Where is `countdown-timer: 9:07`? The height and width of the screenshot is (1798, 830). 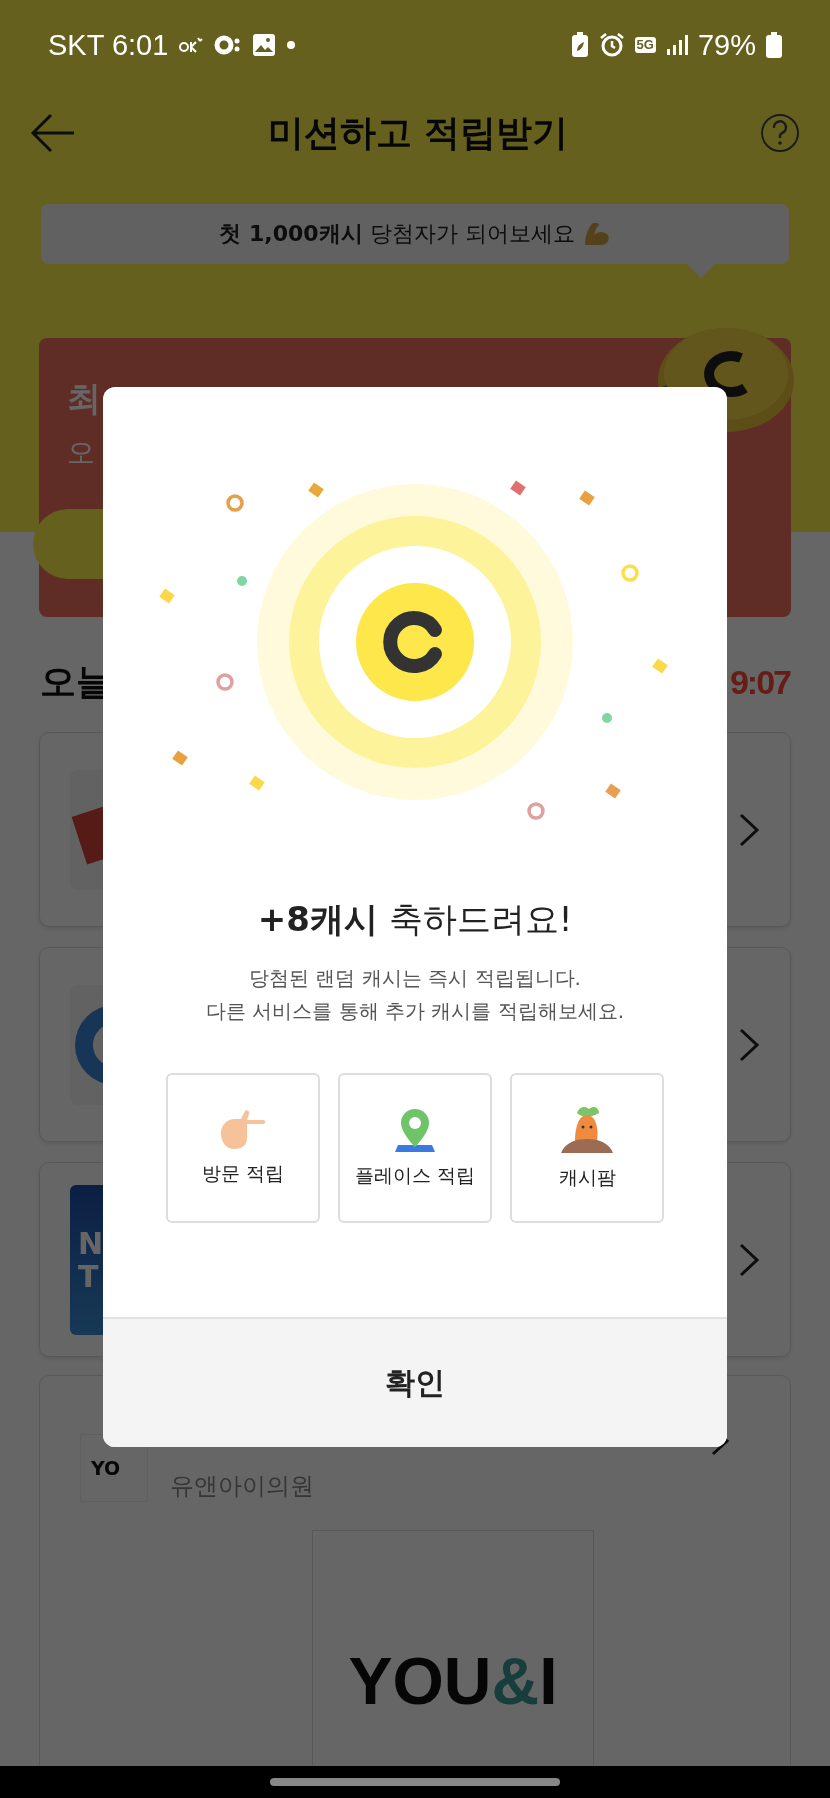 countdown-timer: 9:07 is located at coordinates (759, 682).